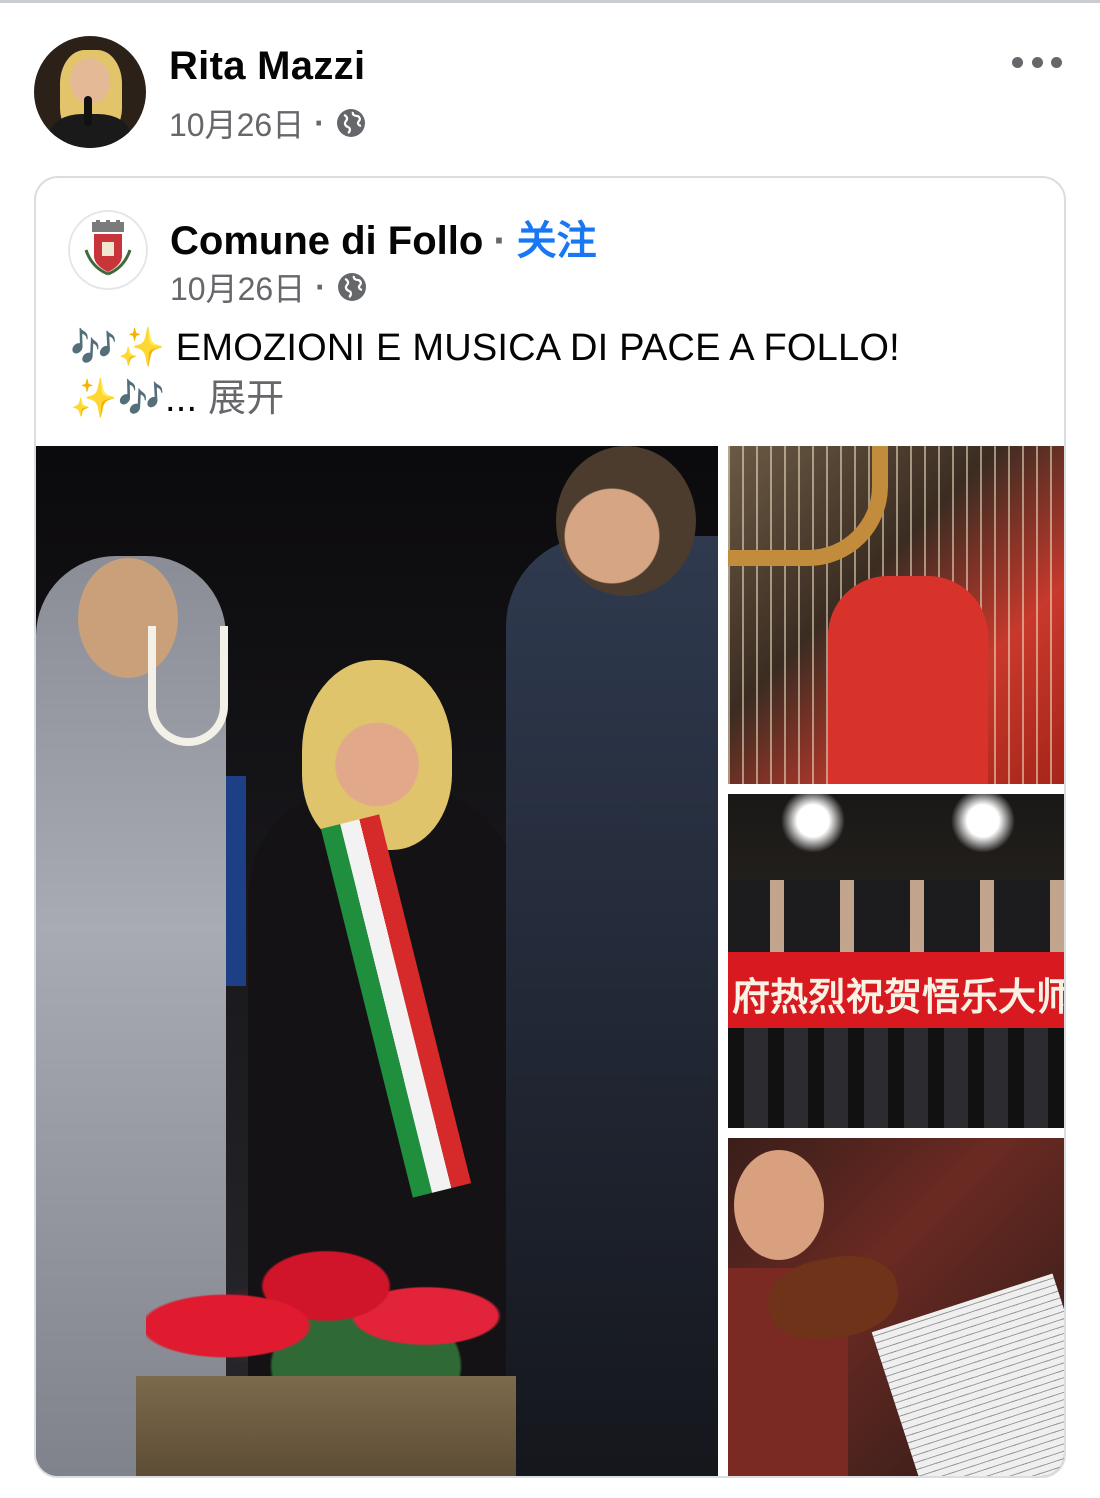  What do you see at coordinates (236, 123) in the screenshot?
I see `post-date: 10月26日` at bounding box center [236, 123].